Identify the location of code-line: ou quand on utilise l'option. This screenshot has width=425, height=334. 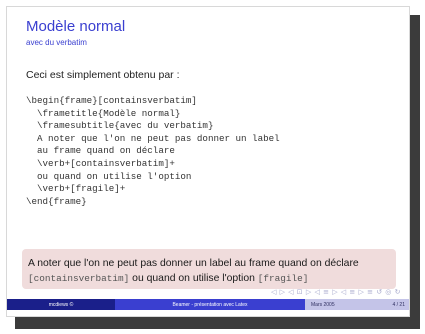
(109, 176).